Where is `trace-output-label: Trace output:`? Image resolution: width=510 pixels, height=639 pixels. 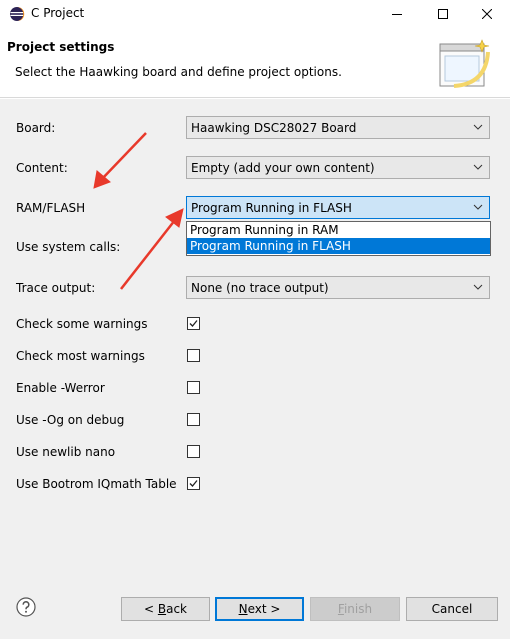 trace-output-label: Trace output: is located at coordinates (56, 288).